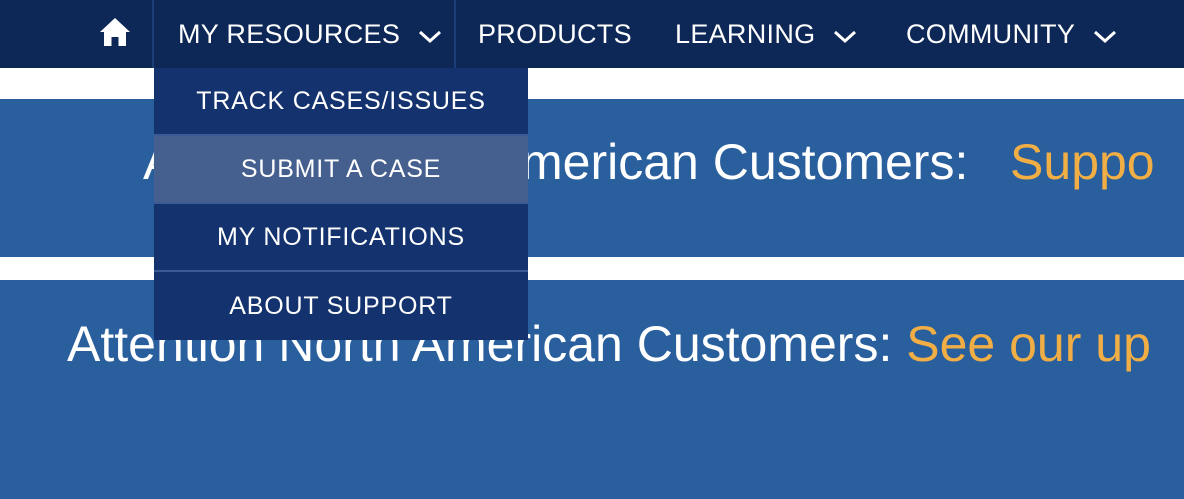 The width and height of the screenshot is (1184, 499). Describe the element at coordinates (1082, 162) in the screenshot. I see `banner-link: Suppo` at that location.